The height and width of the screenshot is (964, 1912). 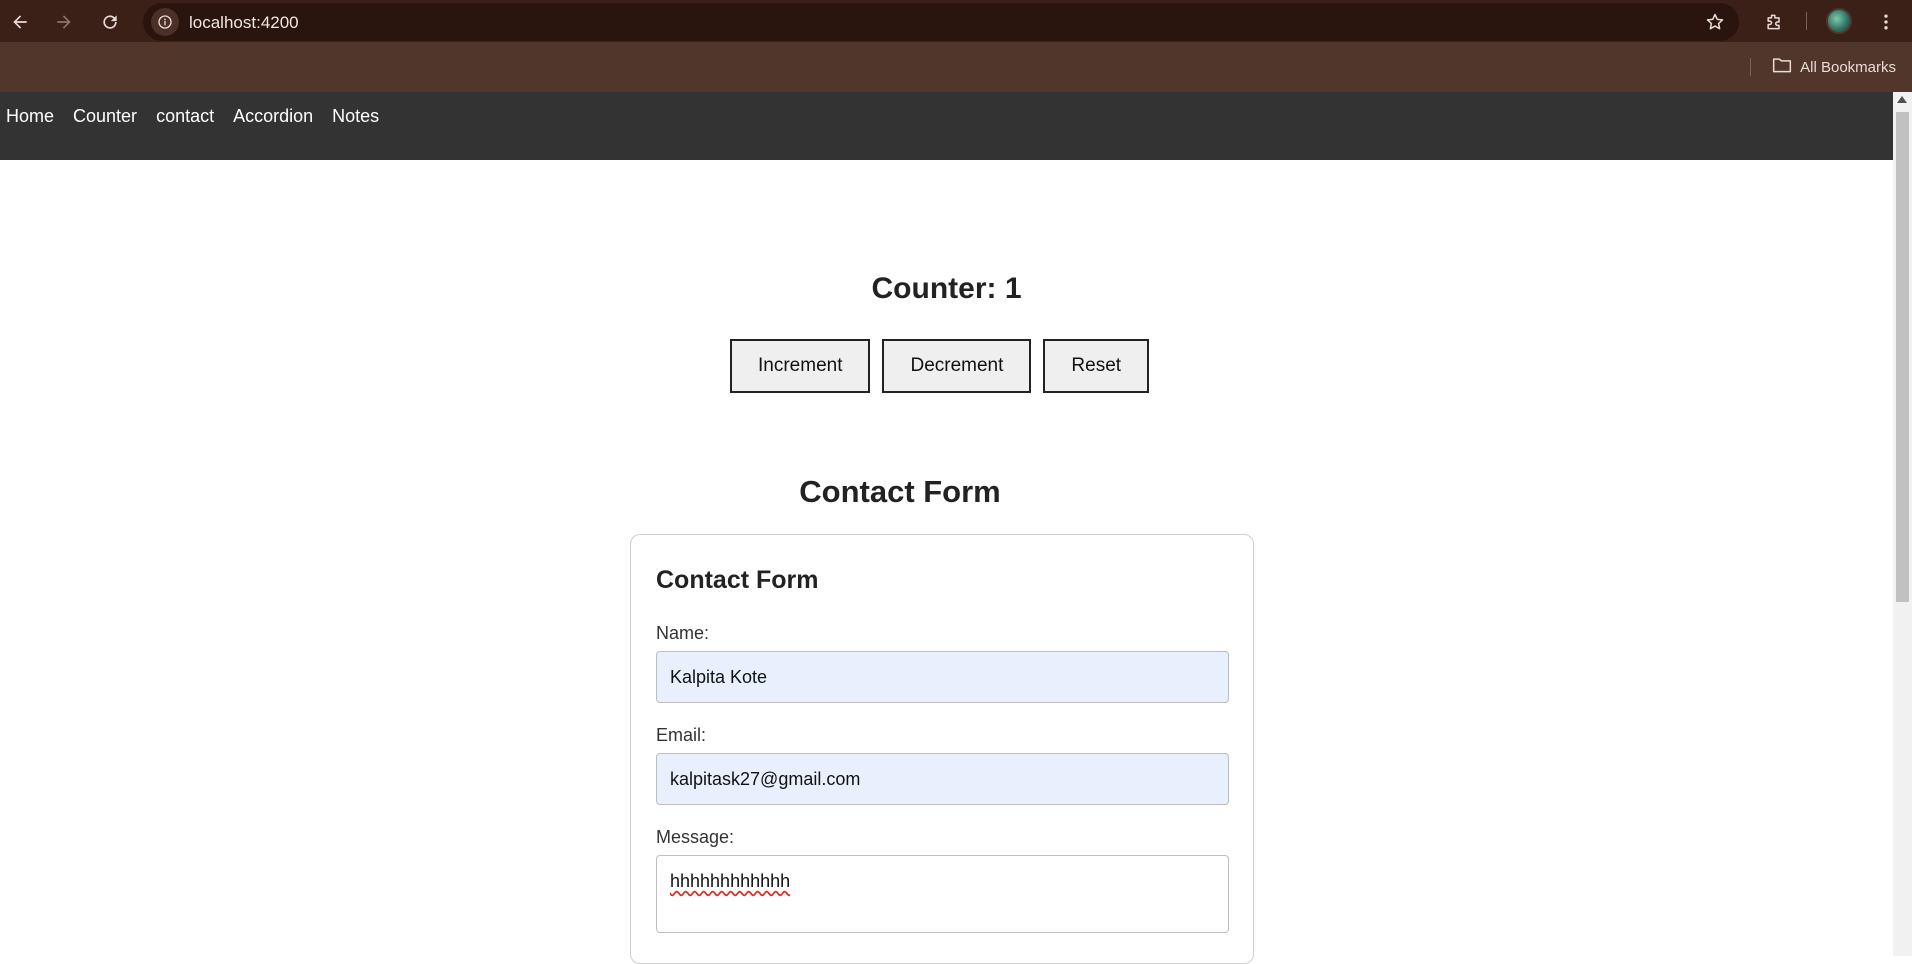 I want to click on browser-toolbar: localhost:4200, so click(x=956, y=21).